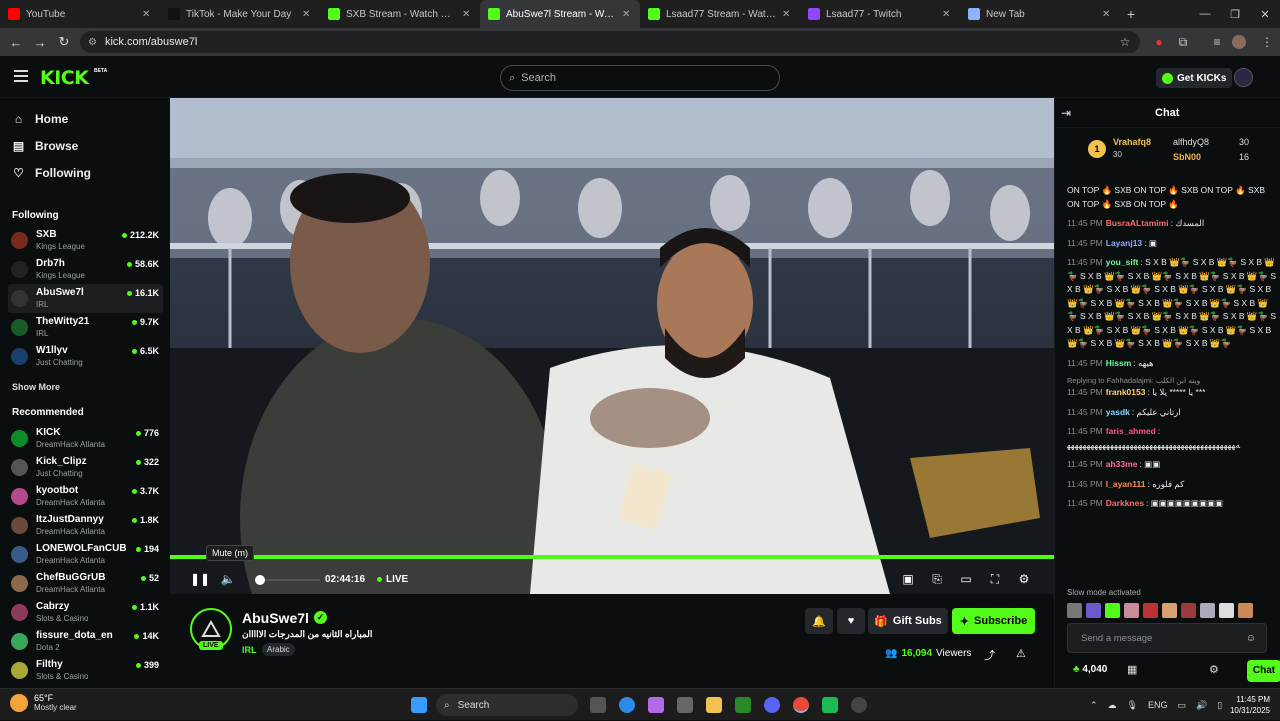 The height and width of the screenshot is (721, 1280). Describe the element at coordinates (610, 42) in the screenshot. I see `url-input: ⚙ kick.com/abuswe7l` at that location.